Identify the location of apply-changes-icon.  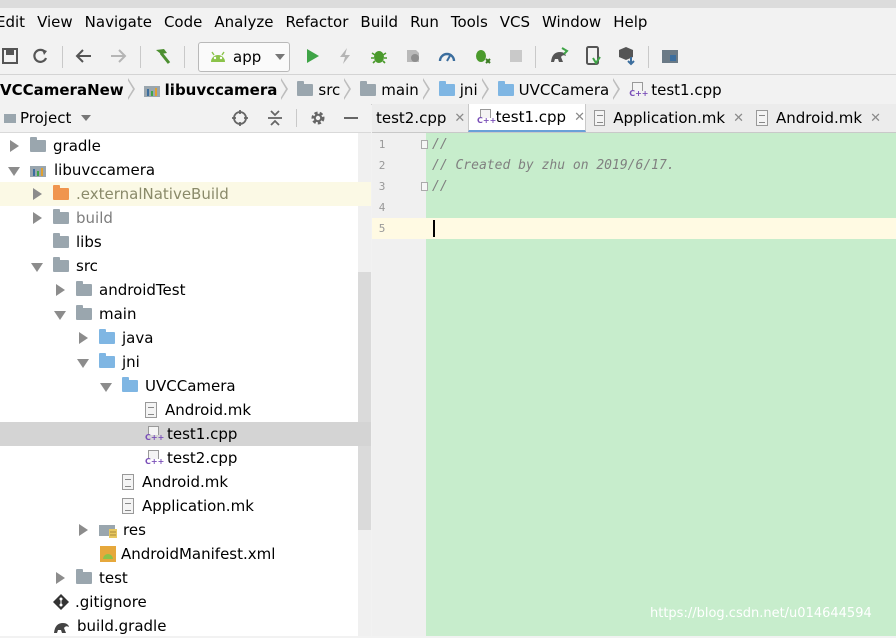
(345, 56).